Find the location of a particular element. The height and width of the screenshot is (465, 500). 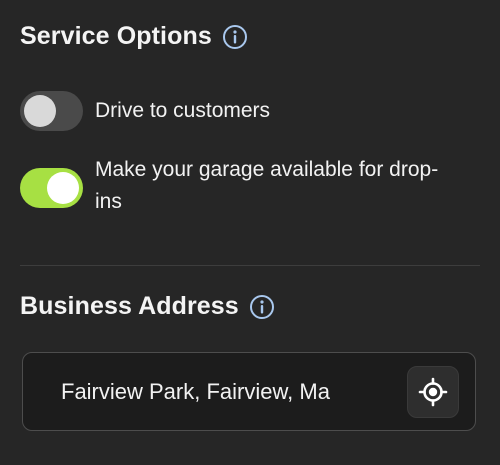

garage-drop-ins-label: Make your garage available for drop-ins is located at coordinates (267, 186).